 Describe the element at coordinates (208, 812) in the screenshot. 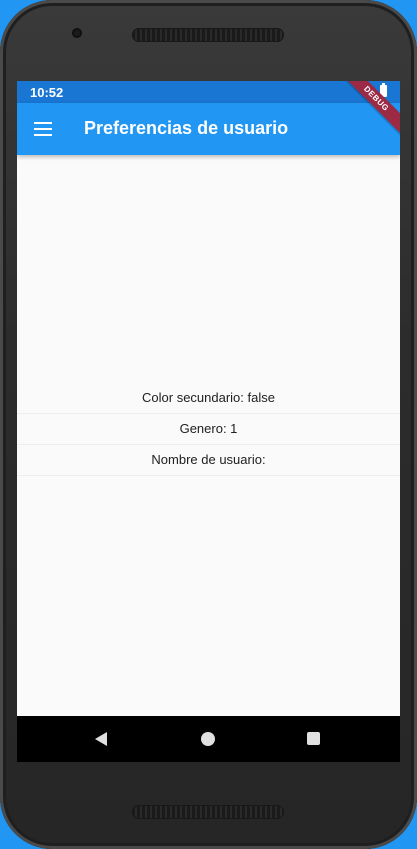

I see `bottom-speaker` at that location.